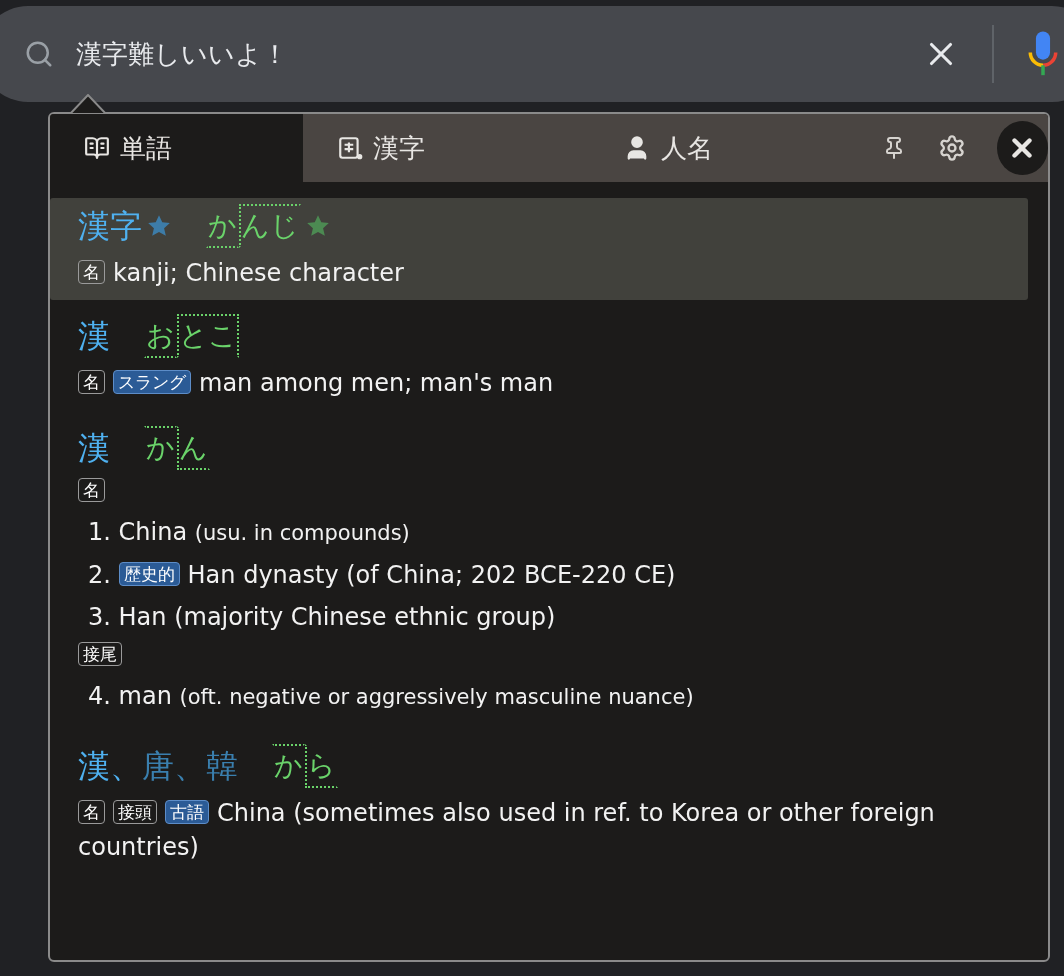 The image size is (1064, 976). I want to click on definition: 3. Han (majority Chinese ethnic group), so click(322, 617).